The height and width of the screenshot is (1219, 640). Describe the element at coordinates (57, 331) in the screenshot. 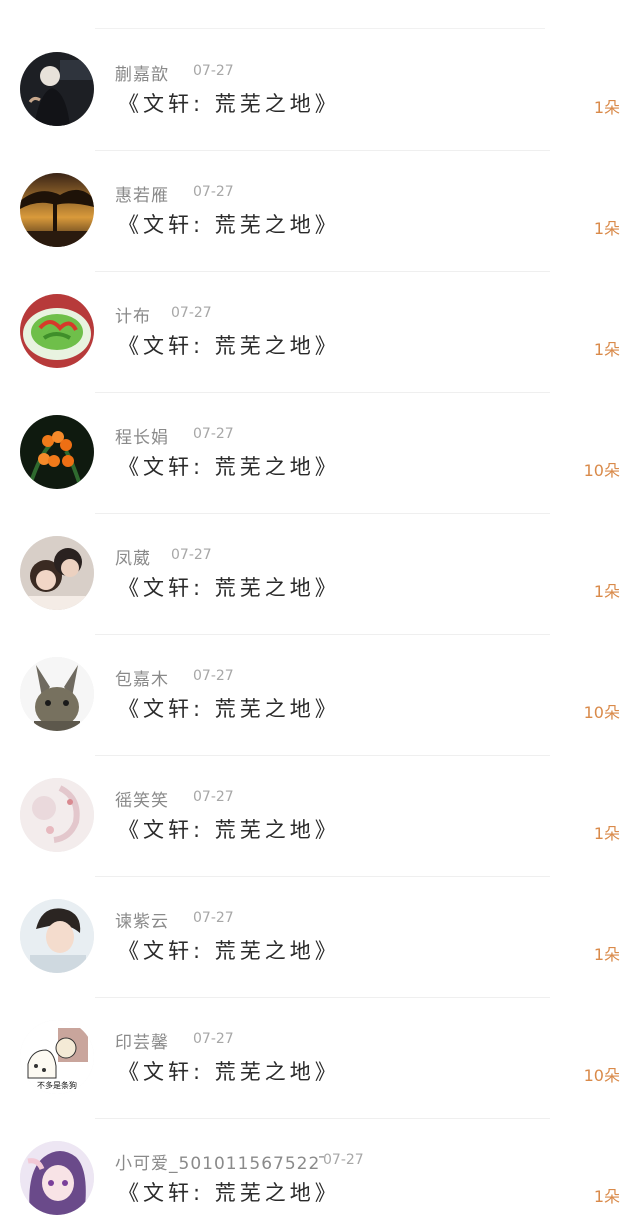

I see `food-plate-icon` at that location.